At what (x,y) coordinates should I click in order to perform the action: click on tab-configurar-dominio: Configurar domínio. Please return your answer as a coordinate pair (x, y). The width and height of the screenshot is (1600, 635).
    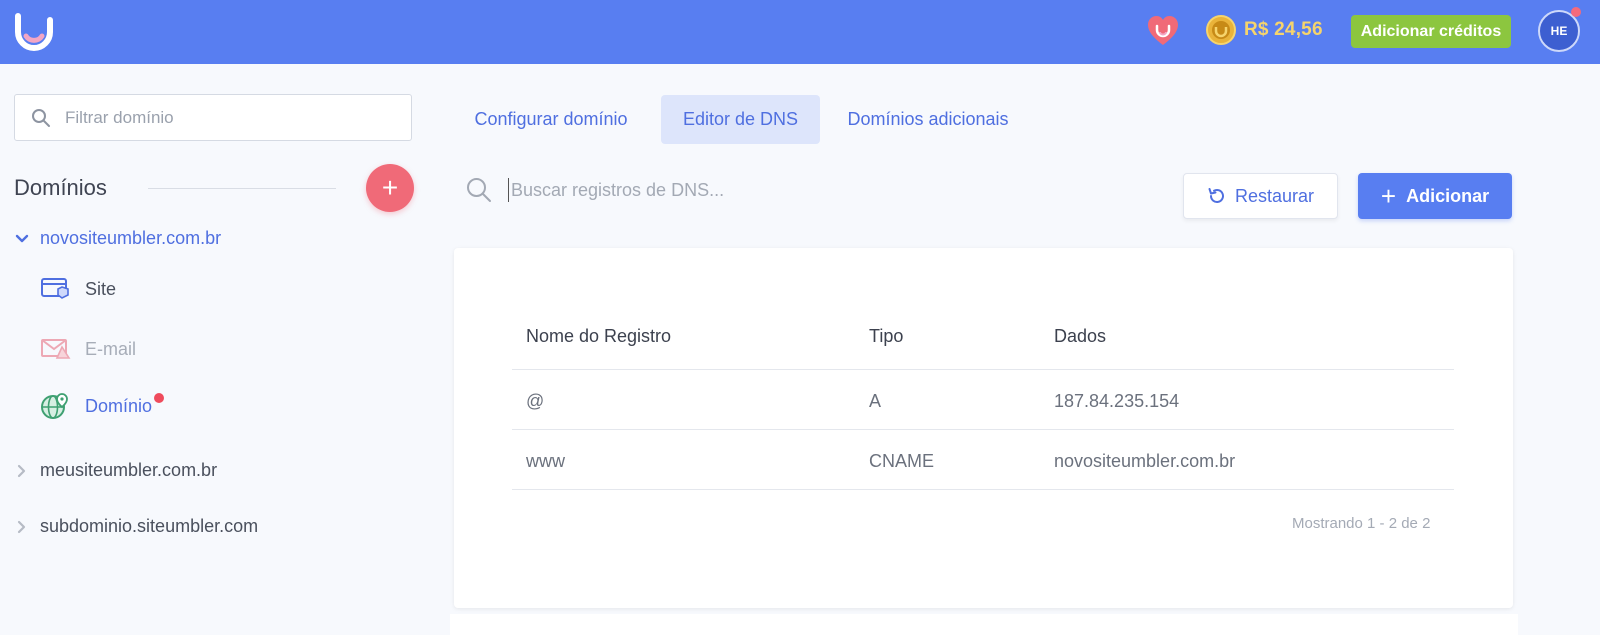
    Looking at the image, I should click on (551, 119).